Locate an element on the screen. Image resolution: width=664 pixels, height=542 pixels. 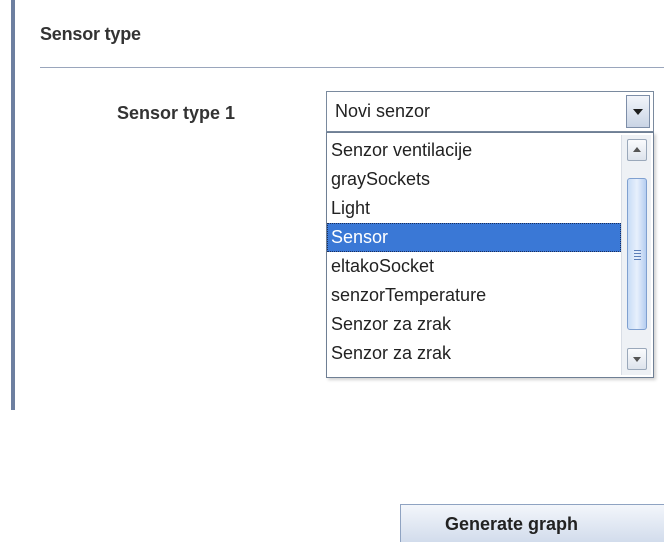
generate-graph-button: Generate graph is located at coordinates (532, 523).